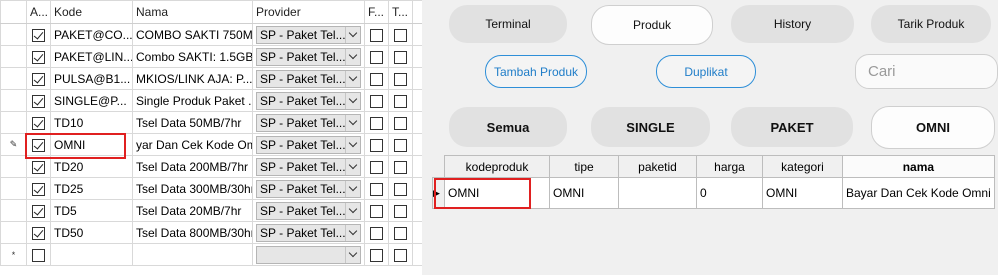 This screenshot has height=275, width=998. What do you see at coordinates (933, 127) in the screenshot?
I see `filter-omni-button: OMNI` at bounding box center [933, 127].